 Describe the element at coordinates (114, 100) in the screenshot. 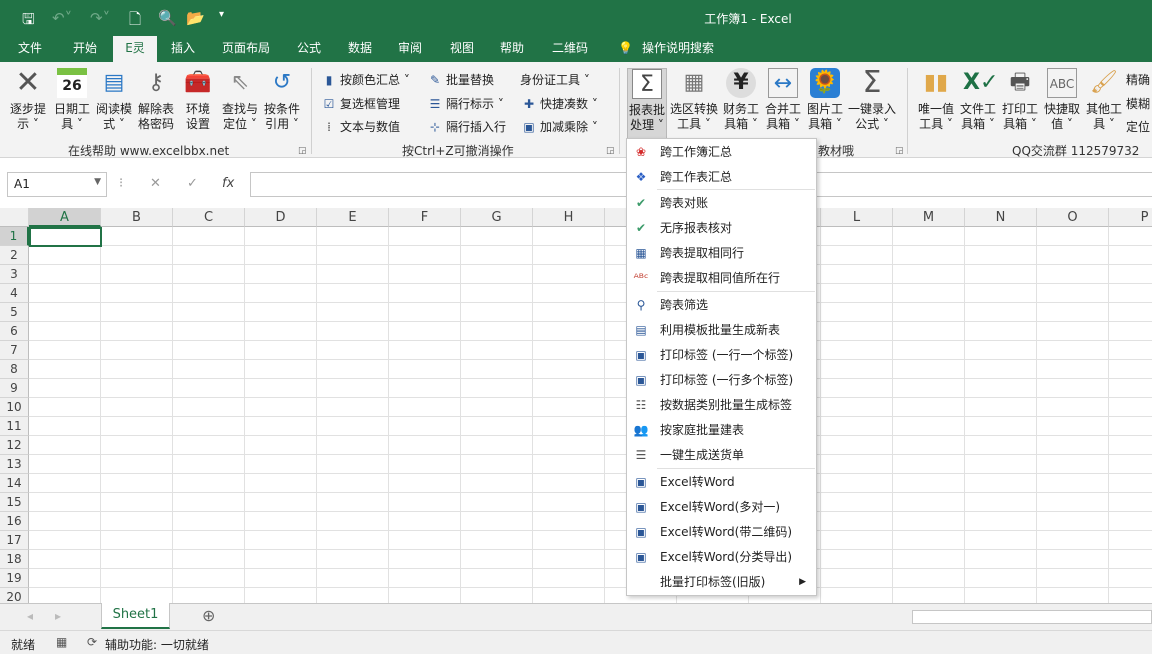

I see `reading-mode-button: ▤ 阅读模式 ˅` at that location.